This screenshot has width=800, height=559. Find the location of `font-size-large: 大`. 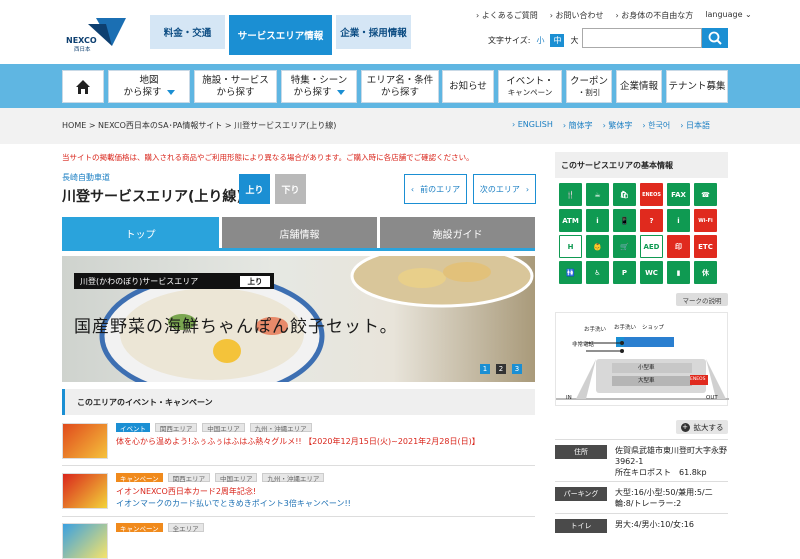

font-size-large: 大 is located at coordinates (574, 40).